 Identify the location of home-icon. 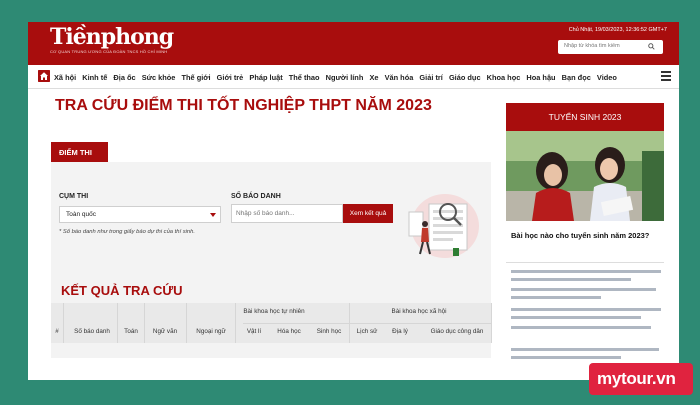
(44, 76).